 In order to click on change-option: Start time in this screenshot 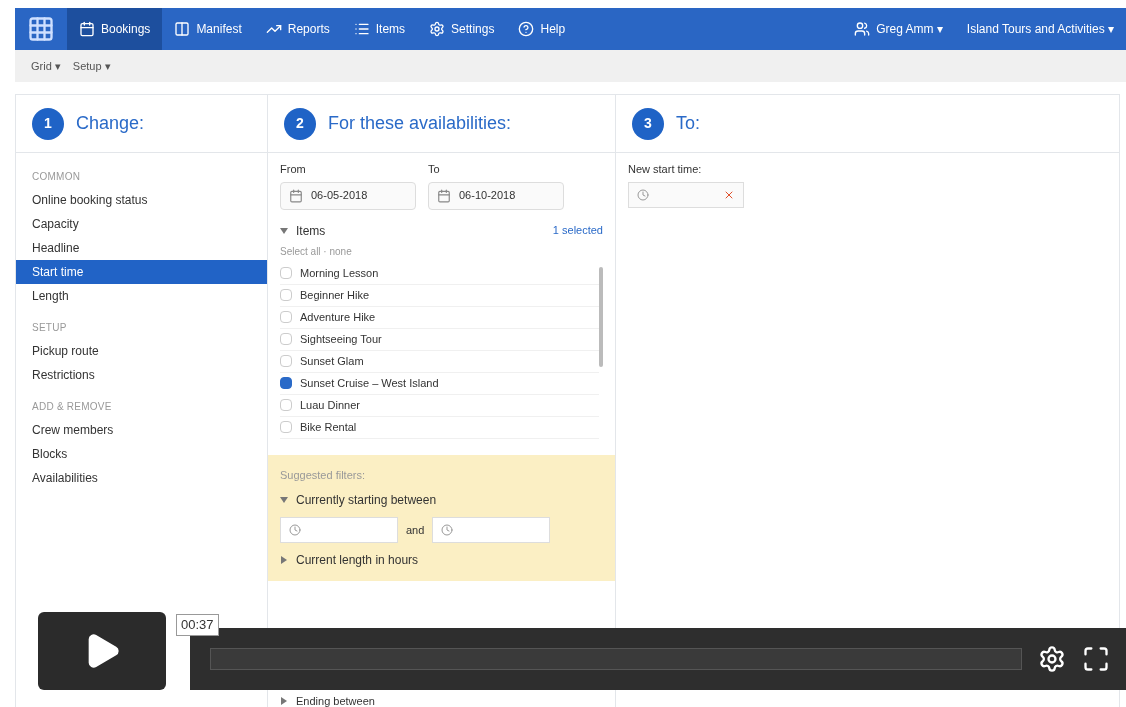, I will do `click(141, 272)`.